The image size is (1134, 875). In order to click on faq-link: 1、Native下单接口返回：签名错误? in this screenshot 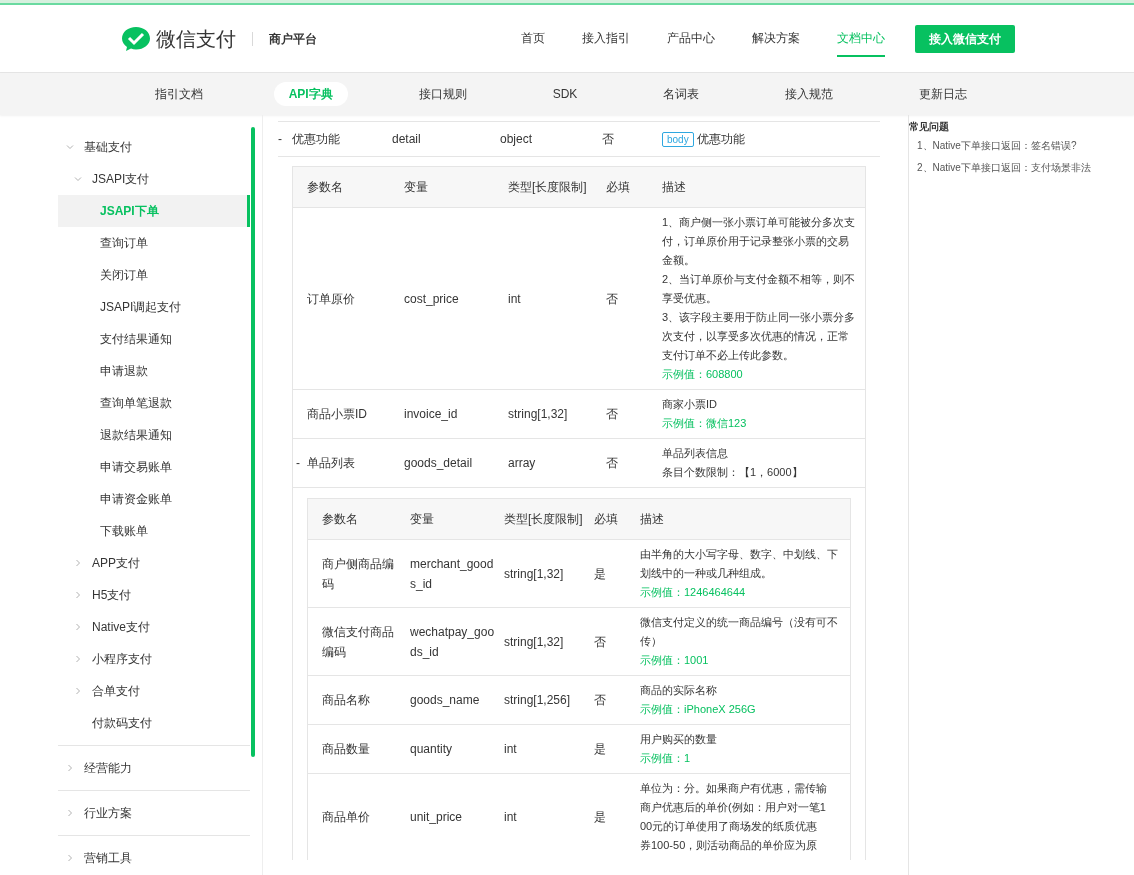, I will do `click(1005, 146)`.